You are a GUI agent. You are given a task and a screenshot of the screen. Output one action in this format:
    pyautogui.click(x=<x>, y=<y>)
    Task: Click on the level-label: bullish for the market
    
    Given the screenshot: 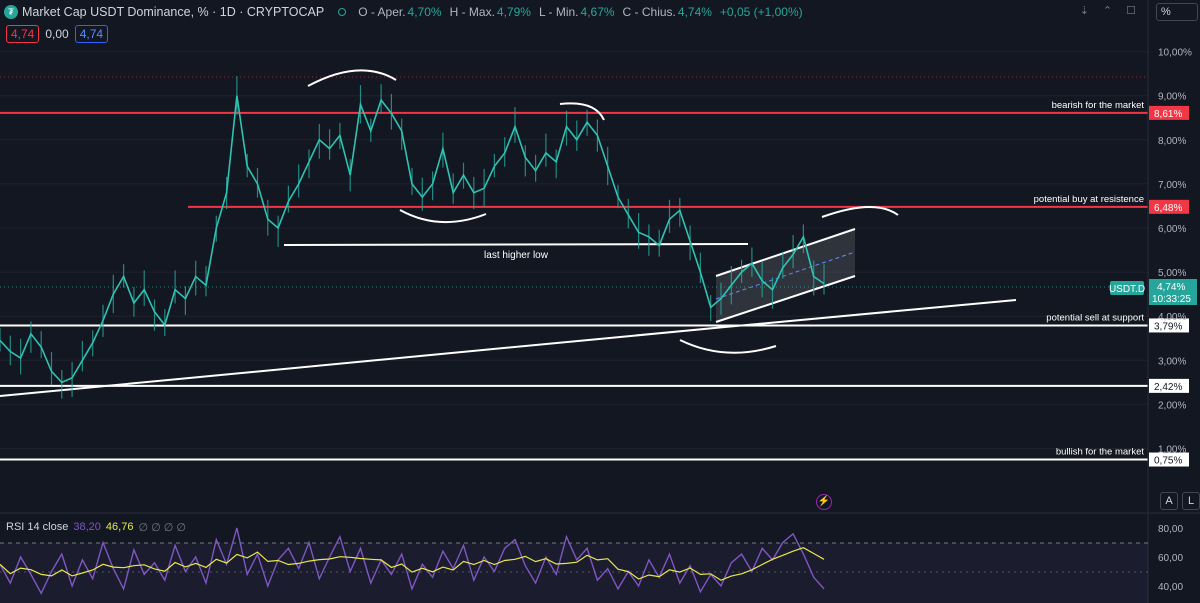 What is the action you would take?
    pyautogui.click(x=1100, y=452)
    